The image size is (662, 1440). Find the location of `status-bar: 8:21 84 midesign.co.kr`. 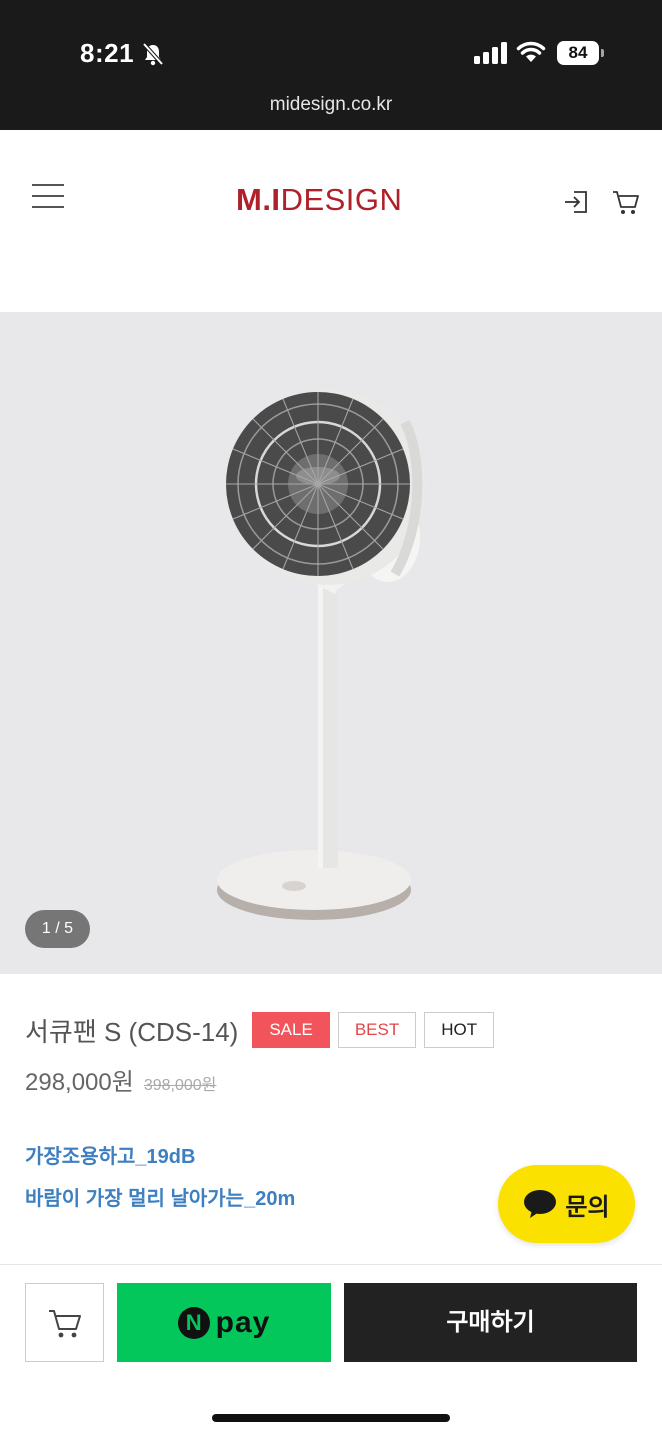

status-bar: 8:21 84 midesign.co.kr is located at coordinates (331, 65).